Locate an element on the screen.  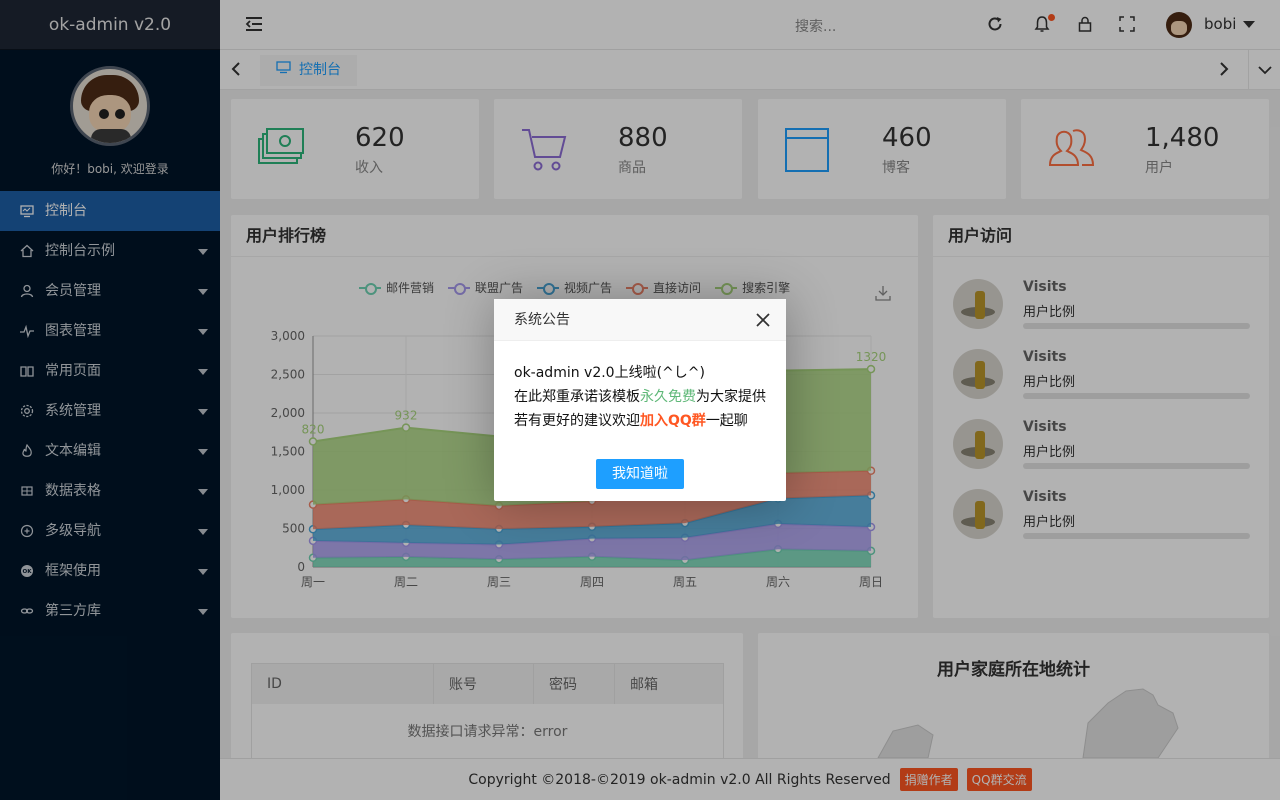
acknowledge-button: 我知道啦 is located at coordinates (640, 474).